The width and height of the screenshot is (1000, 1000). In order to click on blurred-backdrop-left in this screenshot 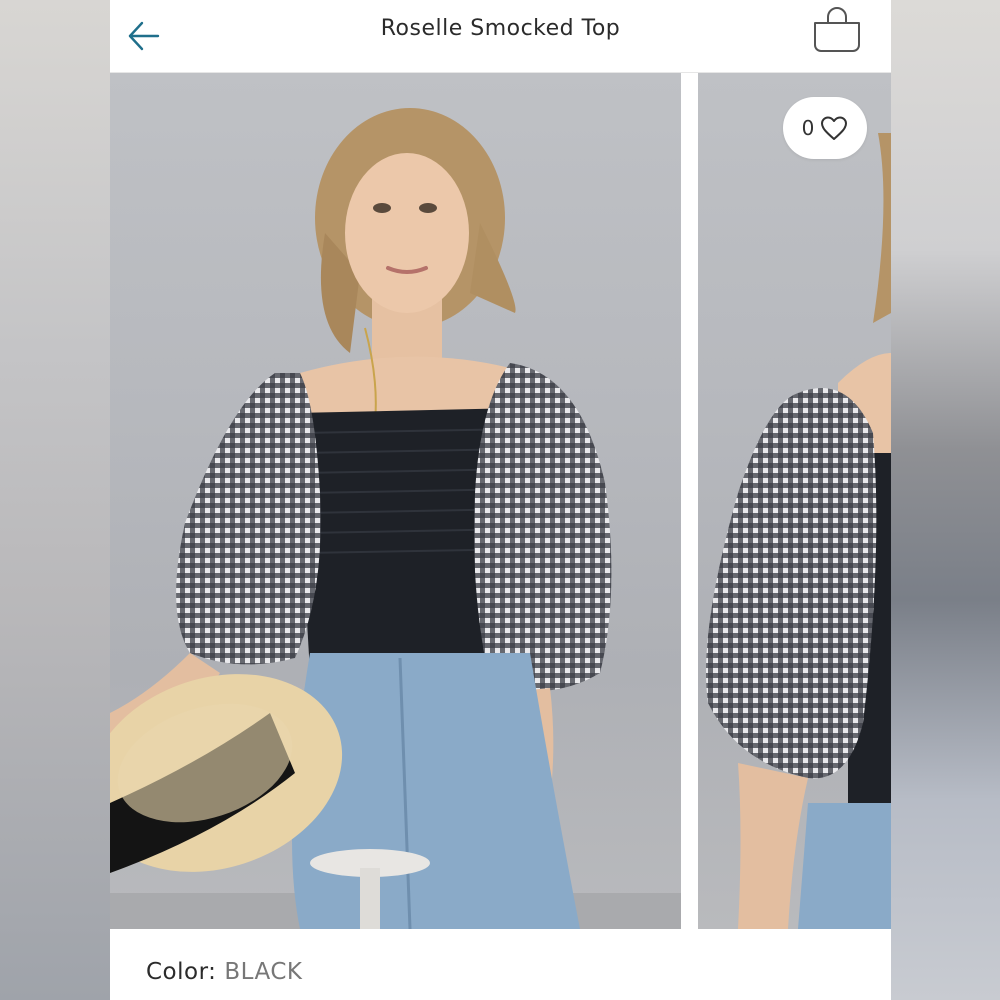, I will do `click(55, 500)`.